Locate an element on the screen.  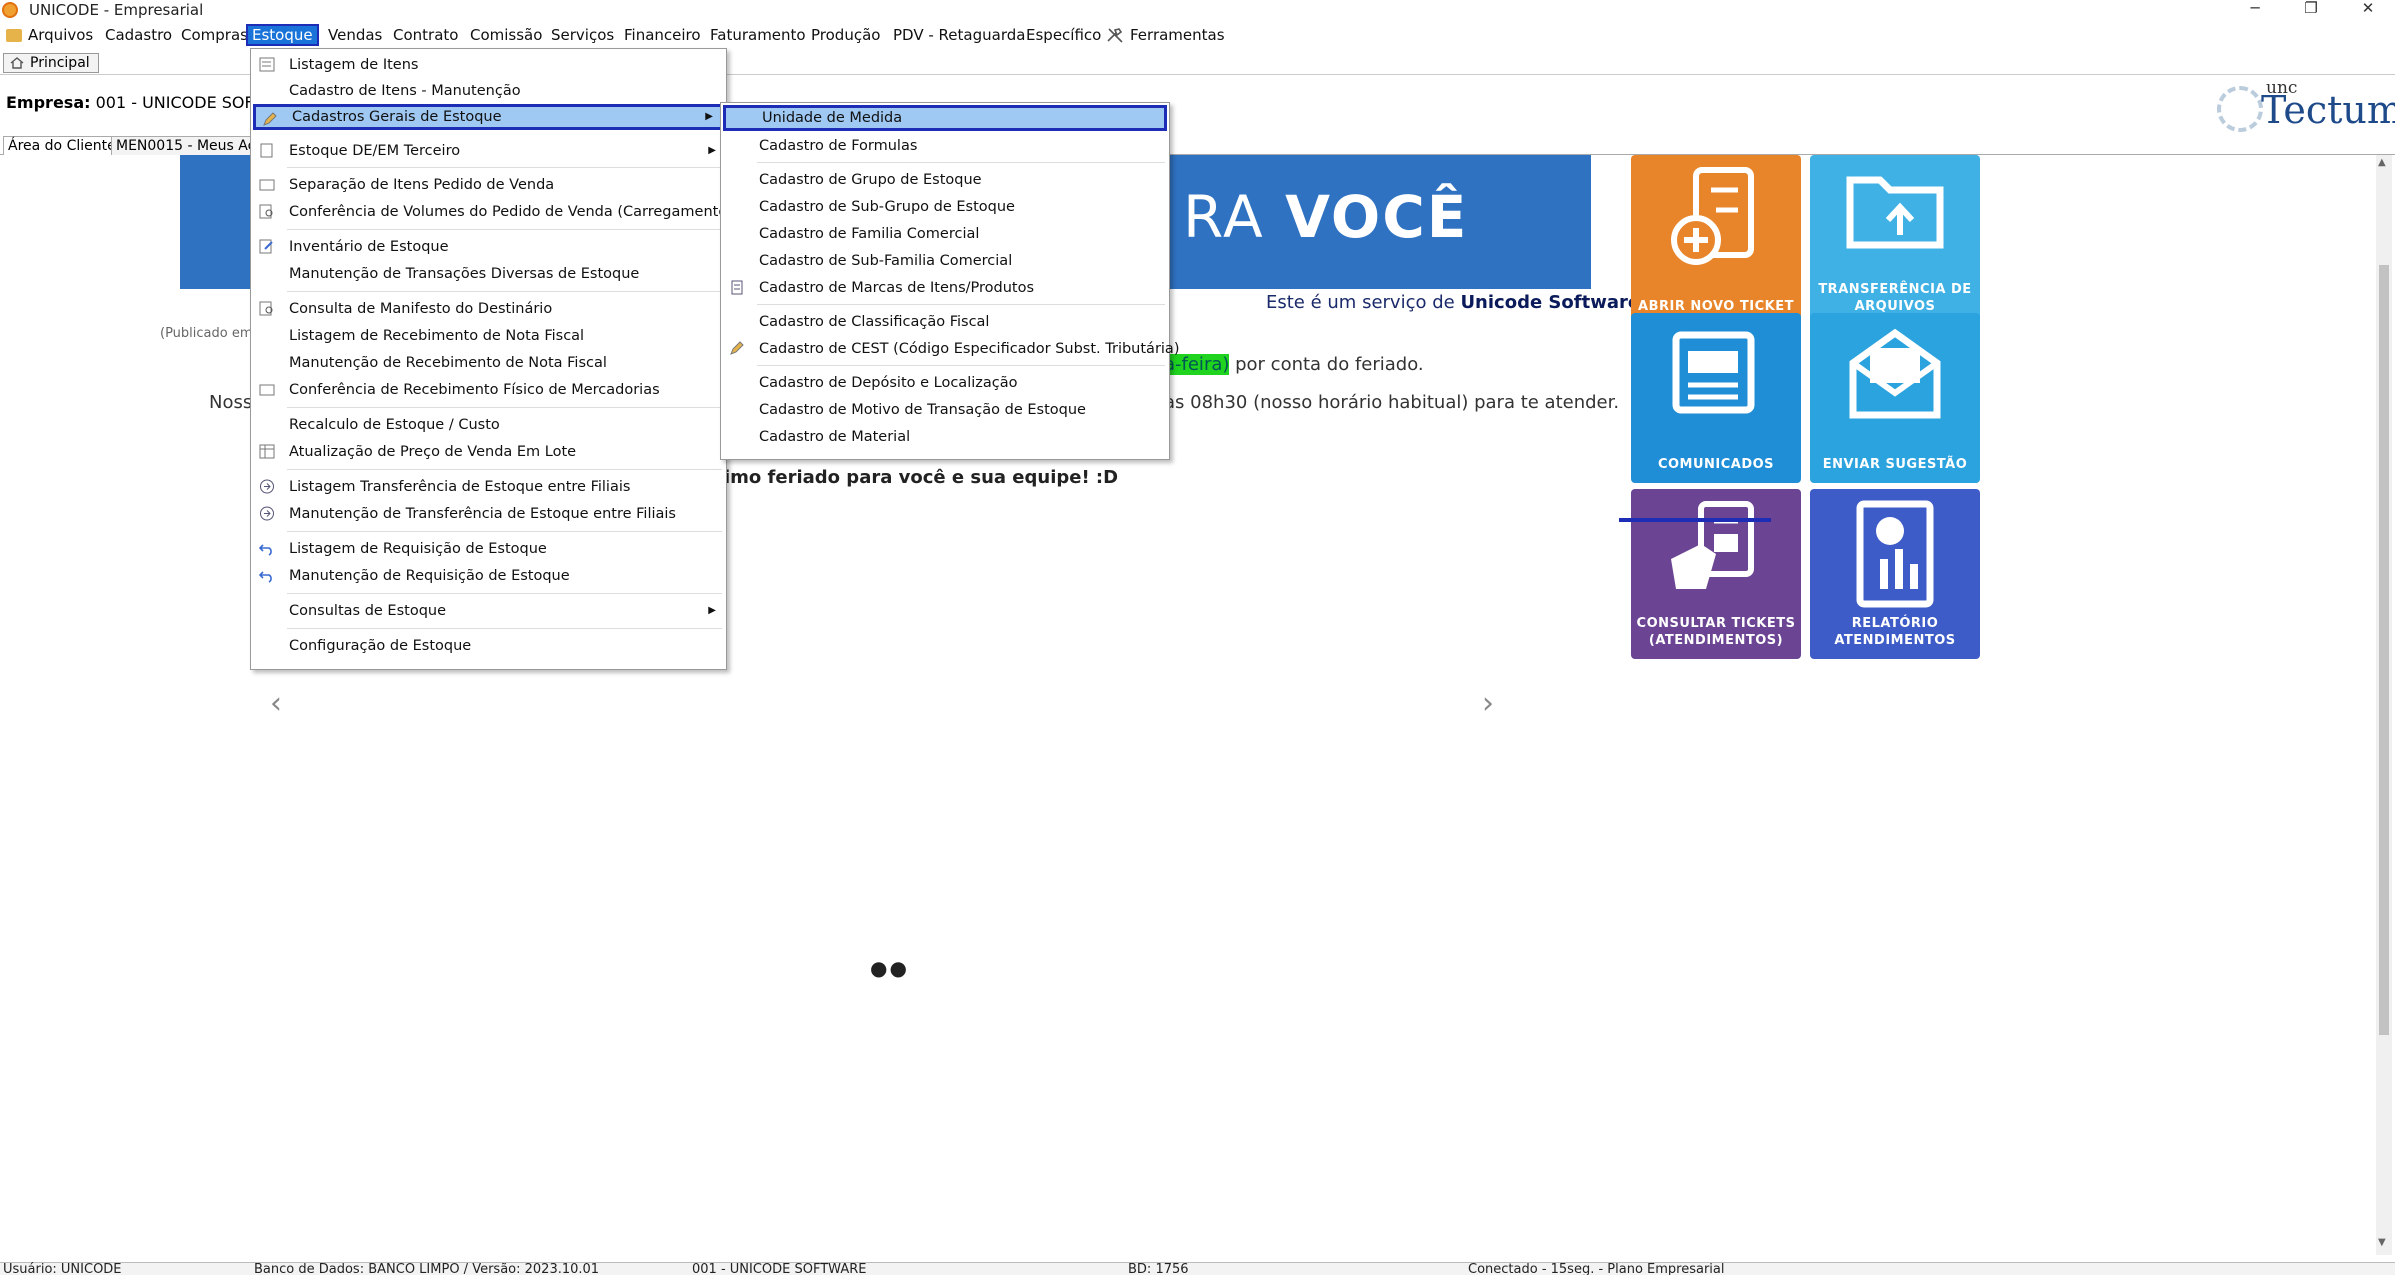
envelope-icon is located at coordinates (1895, 373).